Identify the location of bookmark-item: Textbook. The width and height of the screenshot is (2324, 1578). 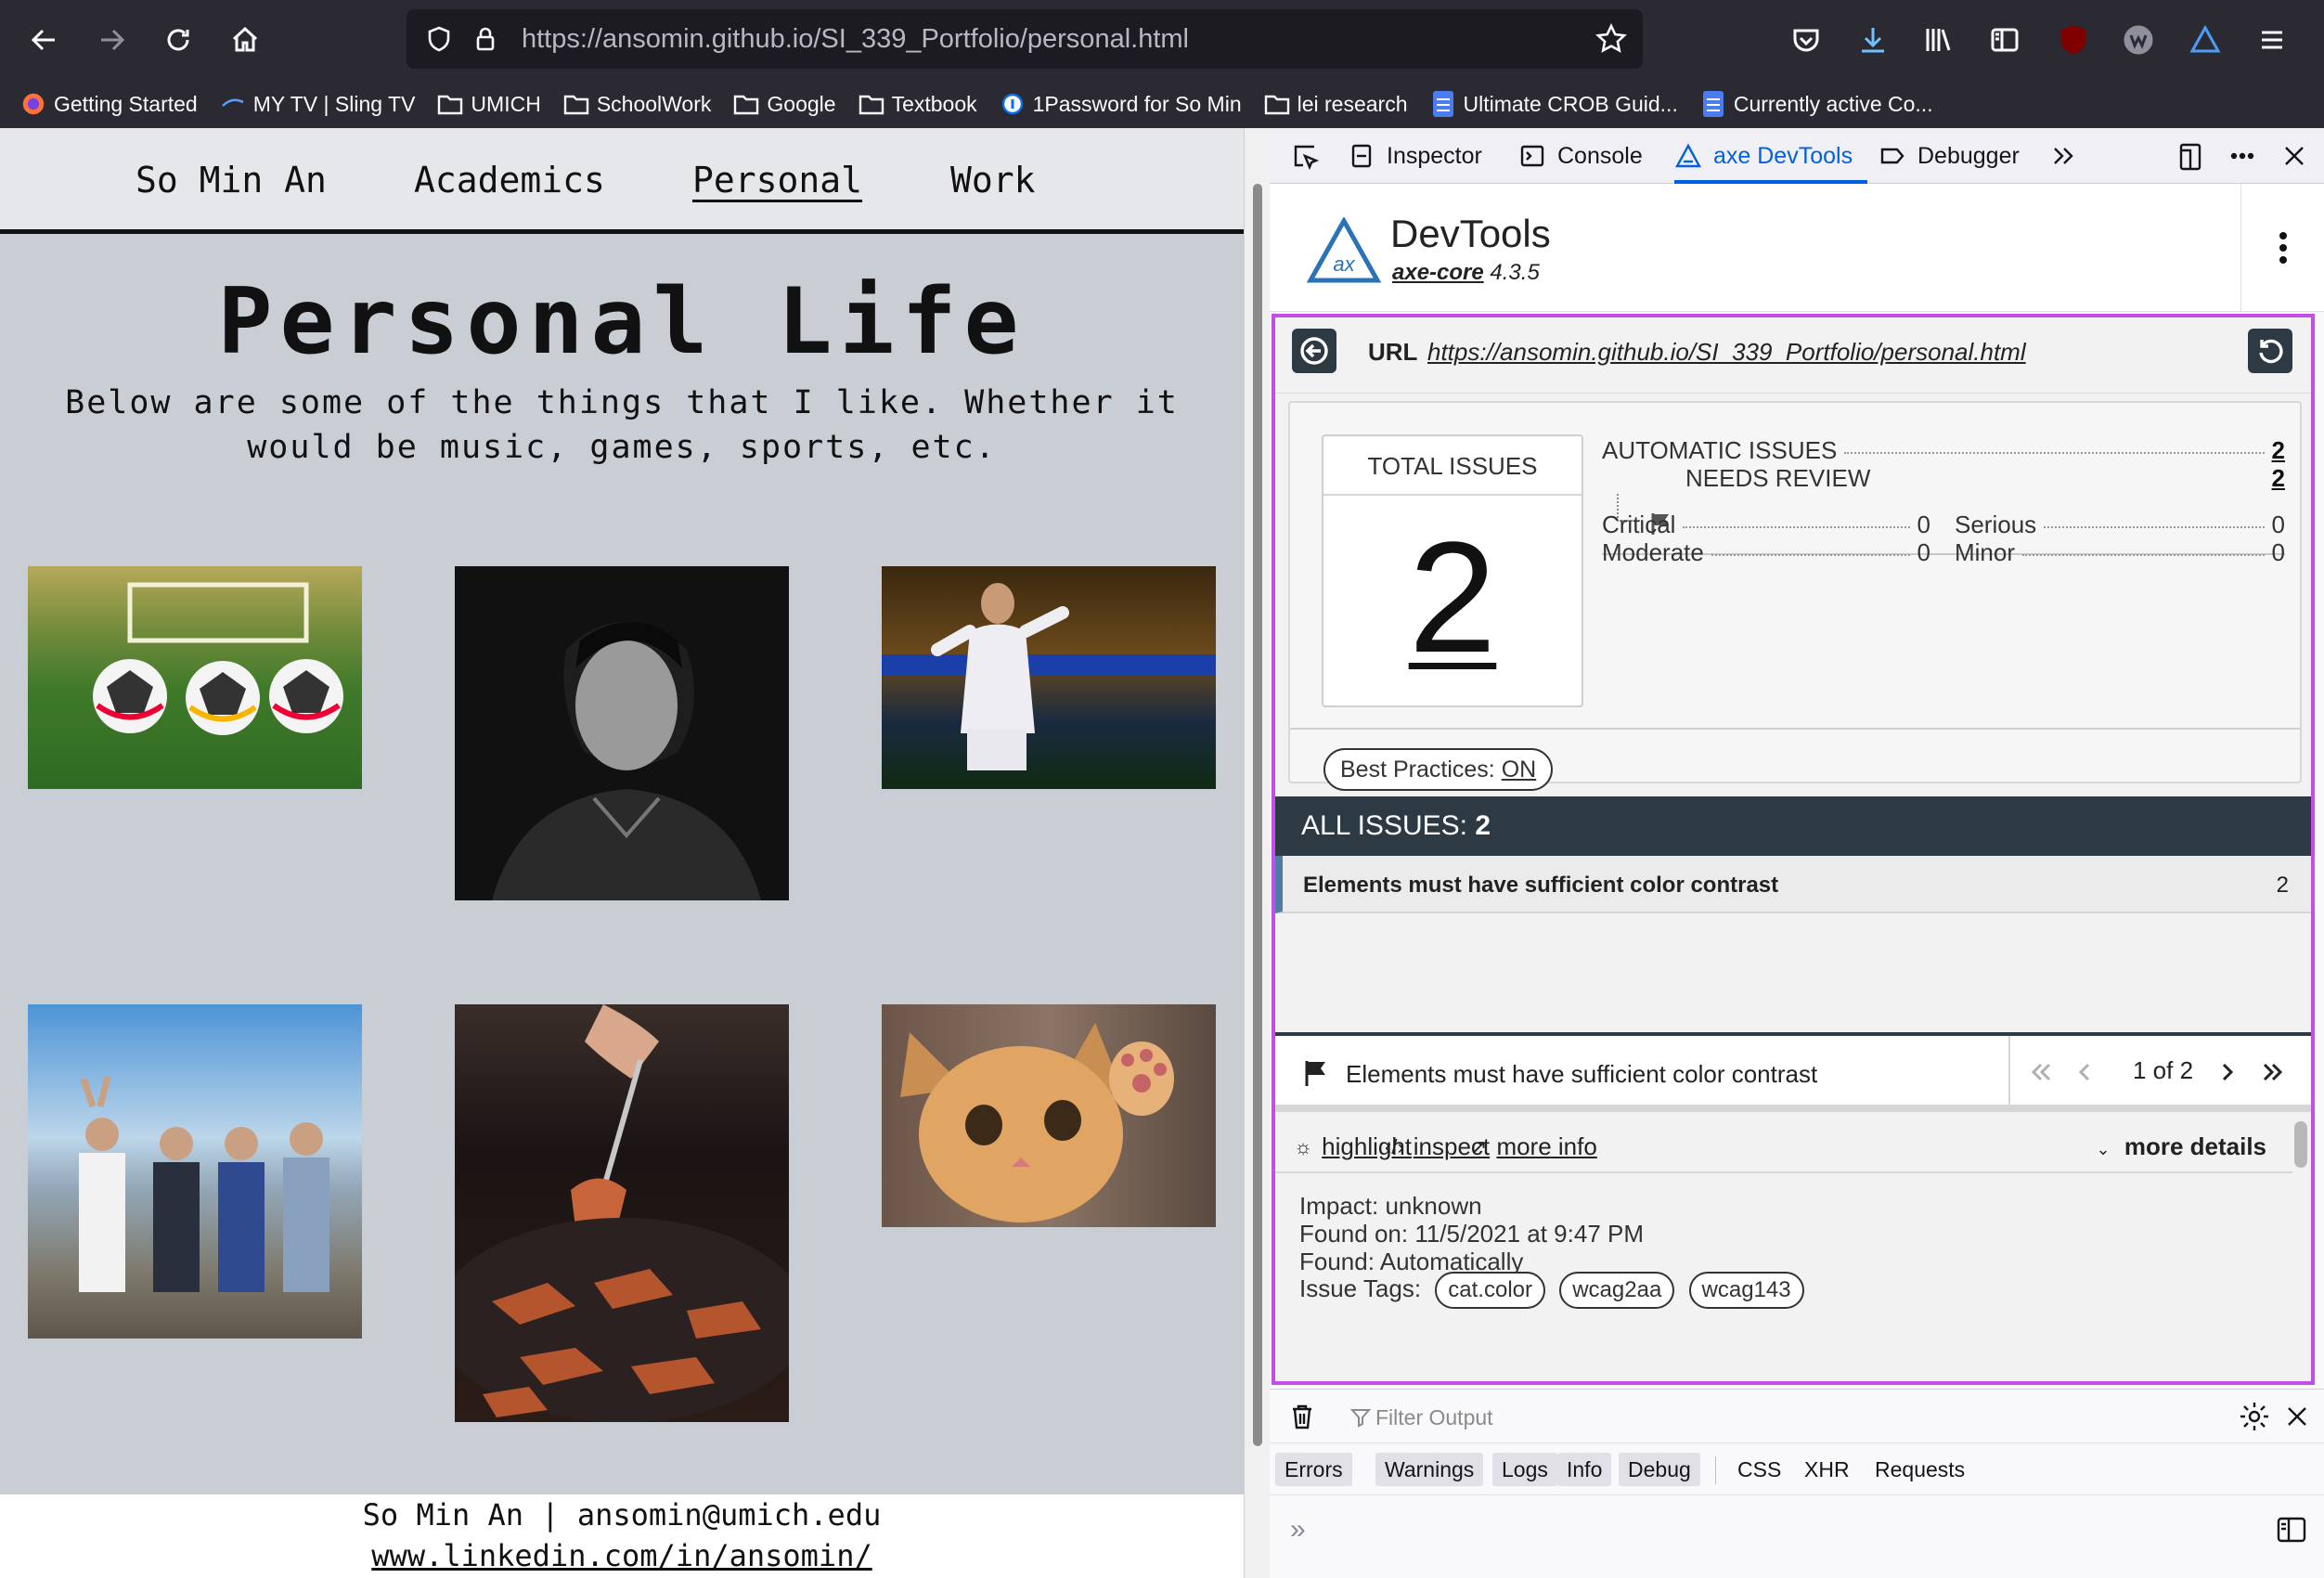
(918, 104).